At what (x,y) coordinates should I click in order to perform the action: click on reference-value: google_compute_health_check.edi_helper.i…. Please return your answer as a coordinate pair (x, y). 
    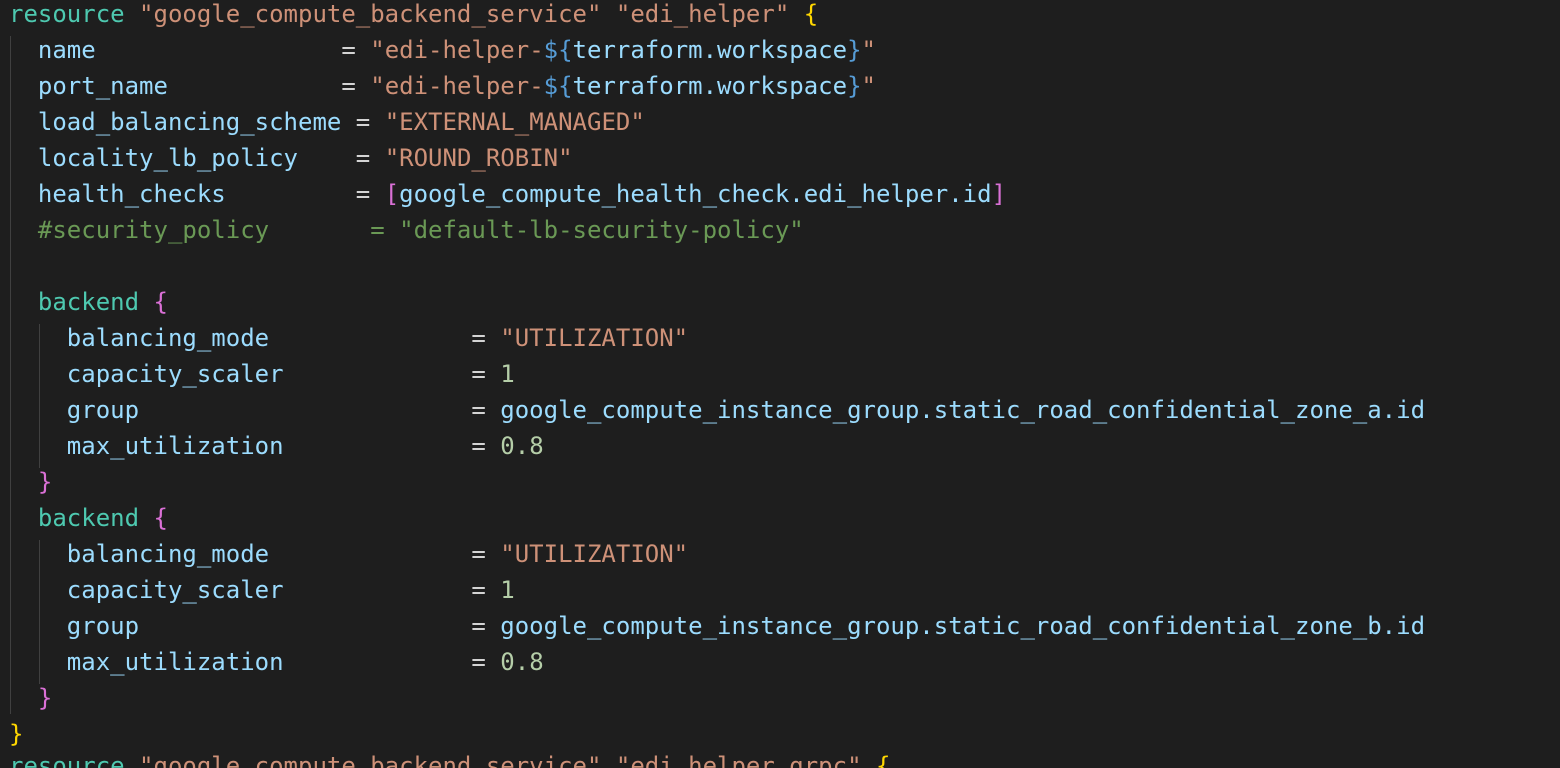
    Looking at the image, I should click on (695, 194).